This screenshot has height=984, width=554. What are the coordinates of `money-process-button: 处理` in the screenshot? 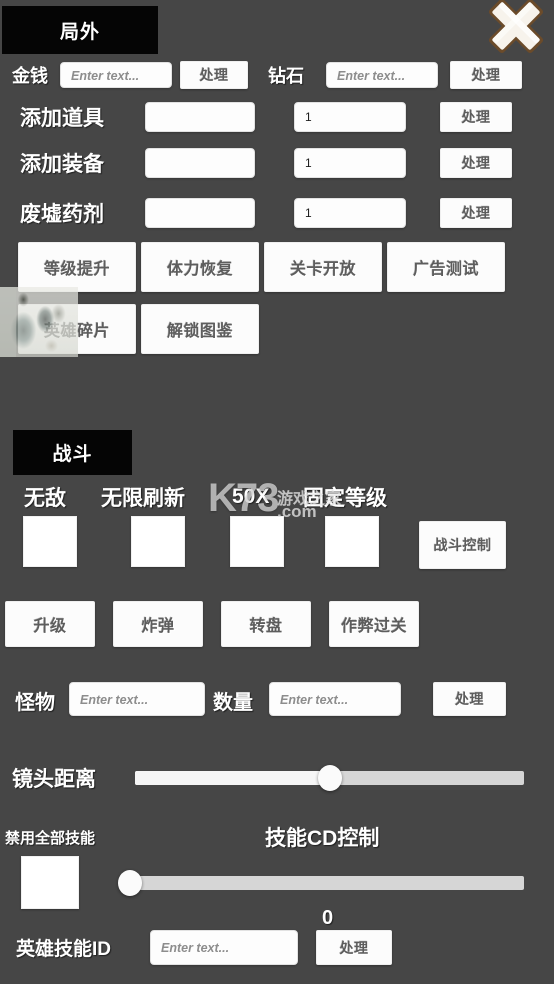 It's located at (214, 75).